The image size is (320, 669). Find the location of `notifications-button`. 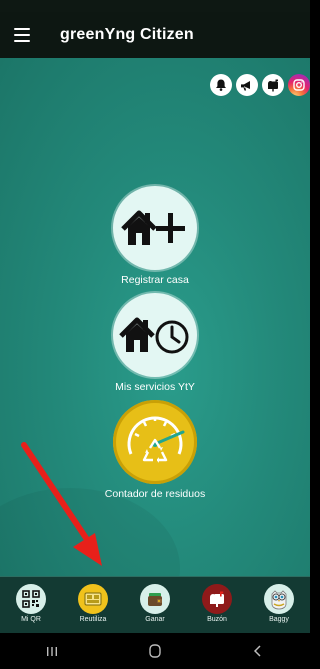

notifications-button is located at coordinates (221, 85).